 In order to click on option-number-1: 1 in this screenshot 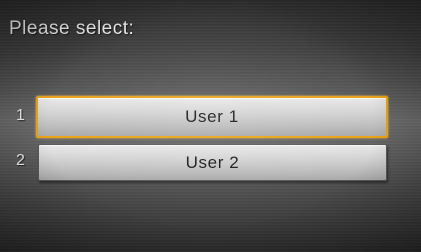, I will do `click(20, 115)`.